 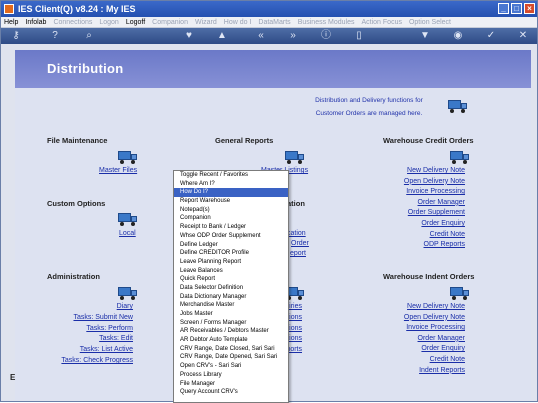 What do you see at coordinates (381, 22) in the screenshot?
I see `menu-item-action-focus: Action Focus` at bounding box center [381, 22].